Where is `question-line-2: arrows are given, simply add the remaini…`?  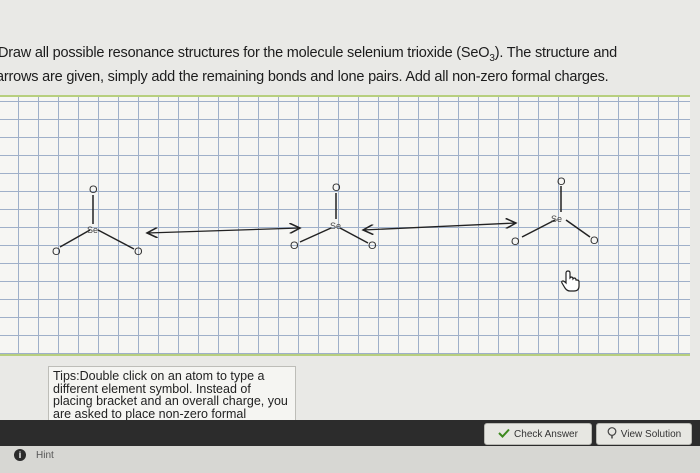 question-line-2: arrows are given, simply add the remaini… is located at coordinates (304, 76).